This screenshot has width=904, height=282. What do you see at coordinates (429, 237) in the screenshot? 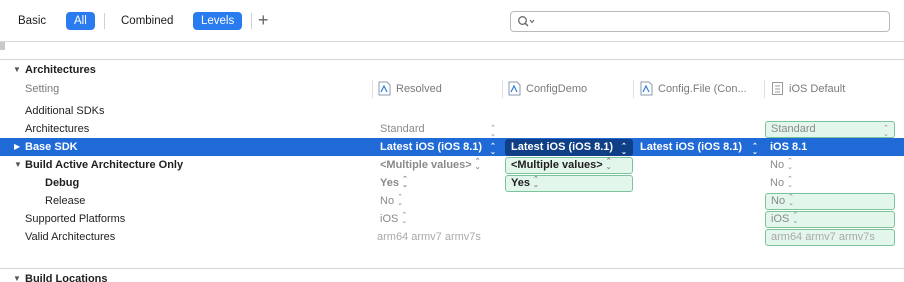
I see `resolved-value: arm64 armv7 armv7s` at bounding box center [429, 237].